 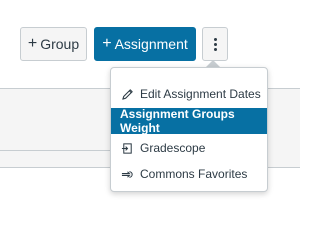 I want to click on commons-icon, so click(x=127, y=174).